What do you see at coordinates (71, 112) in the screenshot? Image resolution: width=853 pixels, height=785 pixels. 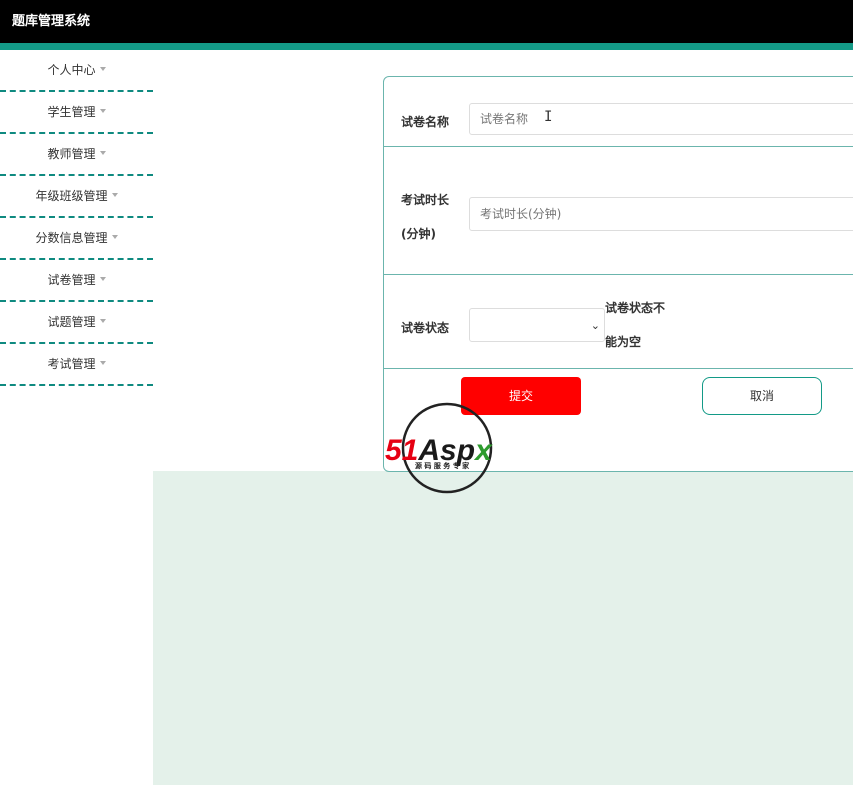 I see `sidebar-item-label: 学生管理` at bounding box center [71, 112].